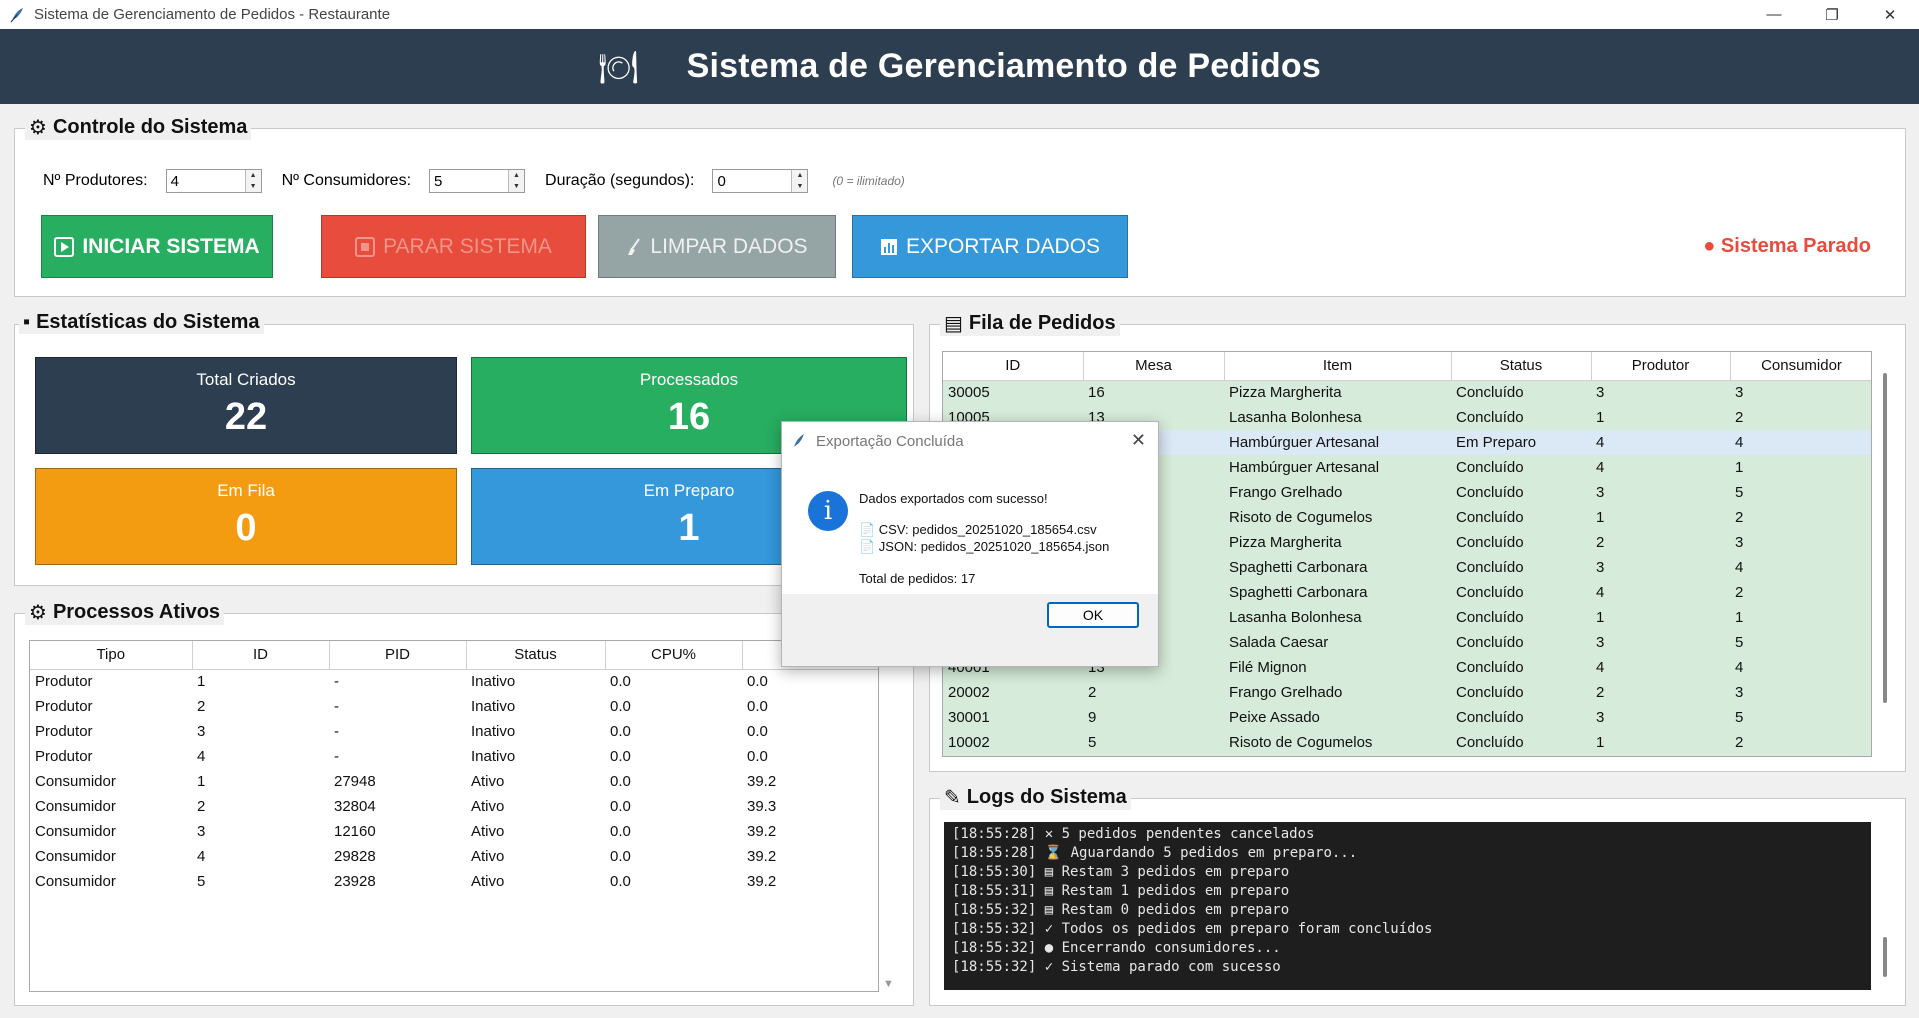 Image resolution: width=1919 pixels, height=1018 pixels. What do you see at coordinates (1800, 366) in the screenshot?
I see `column-header: Consumidor` at bounding box center [1800, 366].